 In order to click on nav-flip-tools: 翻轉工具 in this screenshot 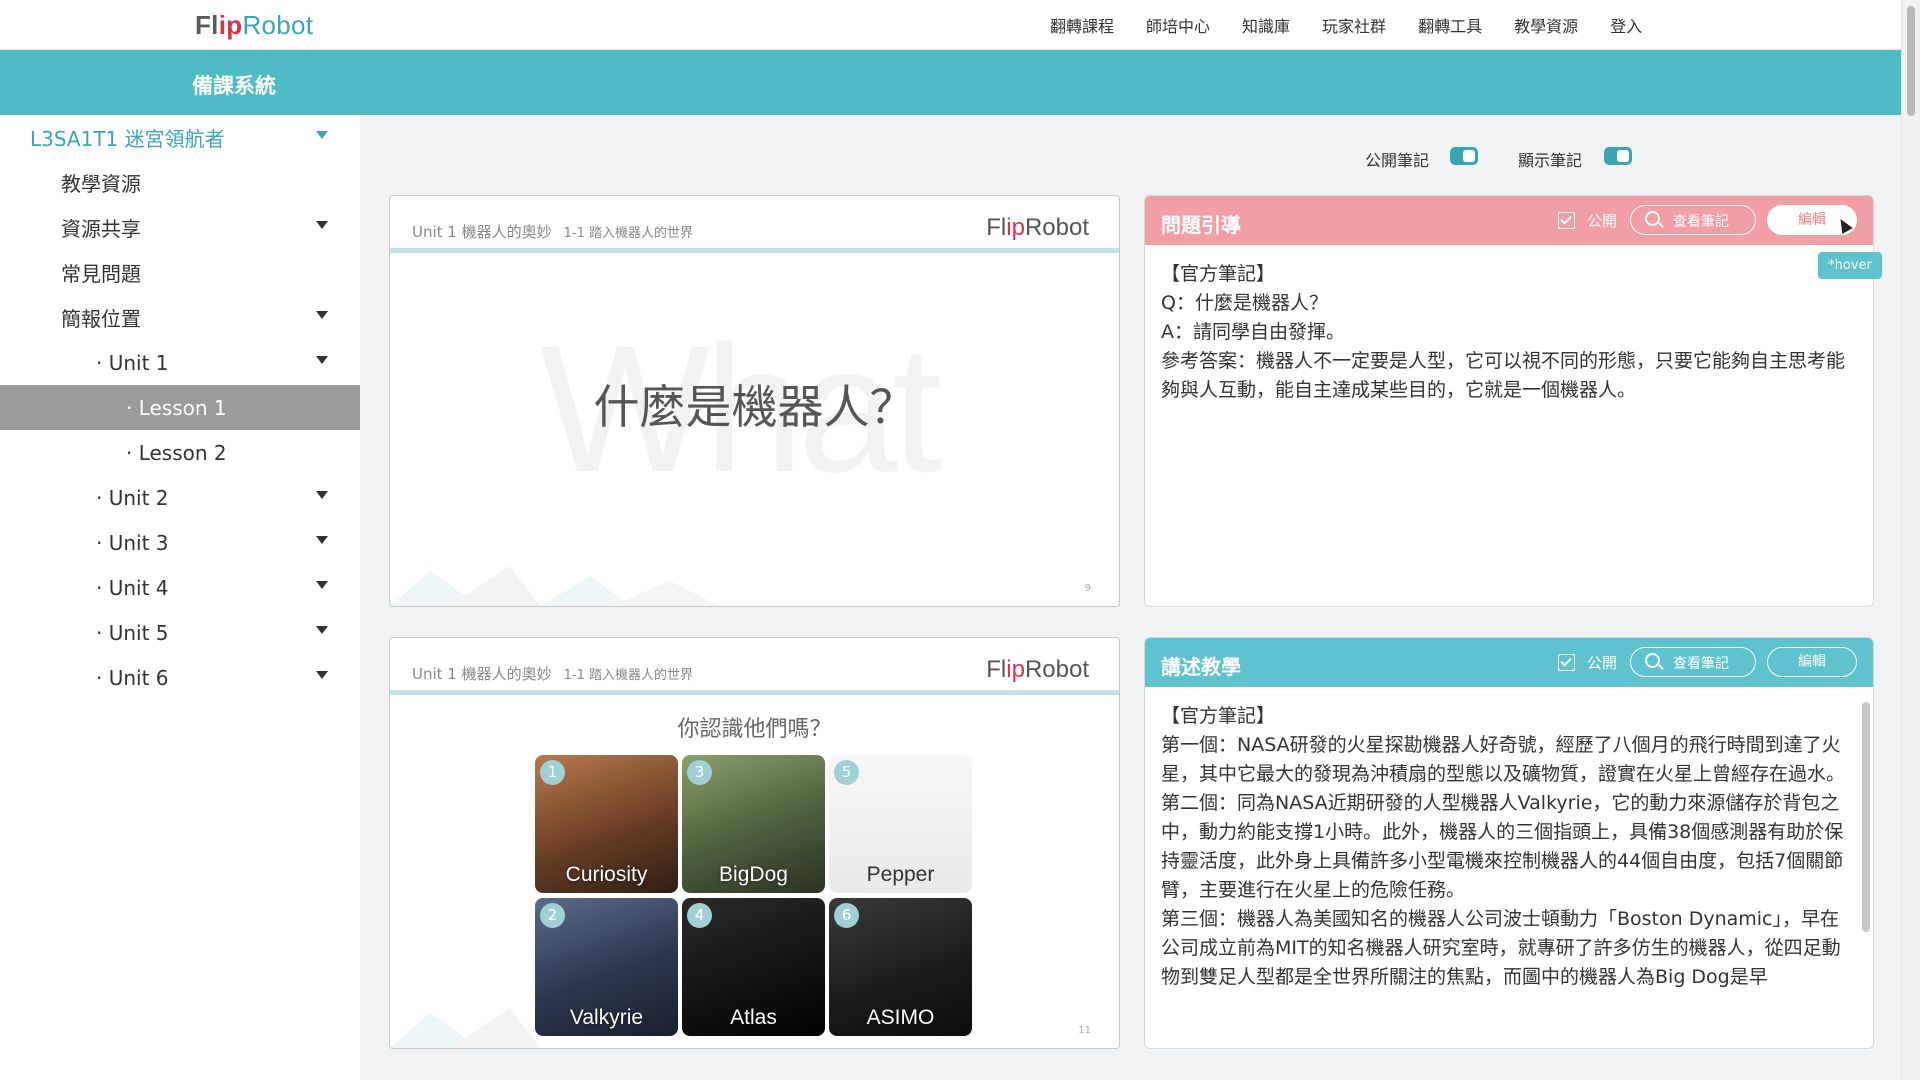, I will do `click(1450, 25)`.